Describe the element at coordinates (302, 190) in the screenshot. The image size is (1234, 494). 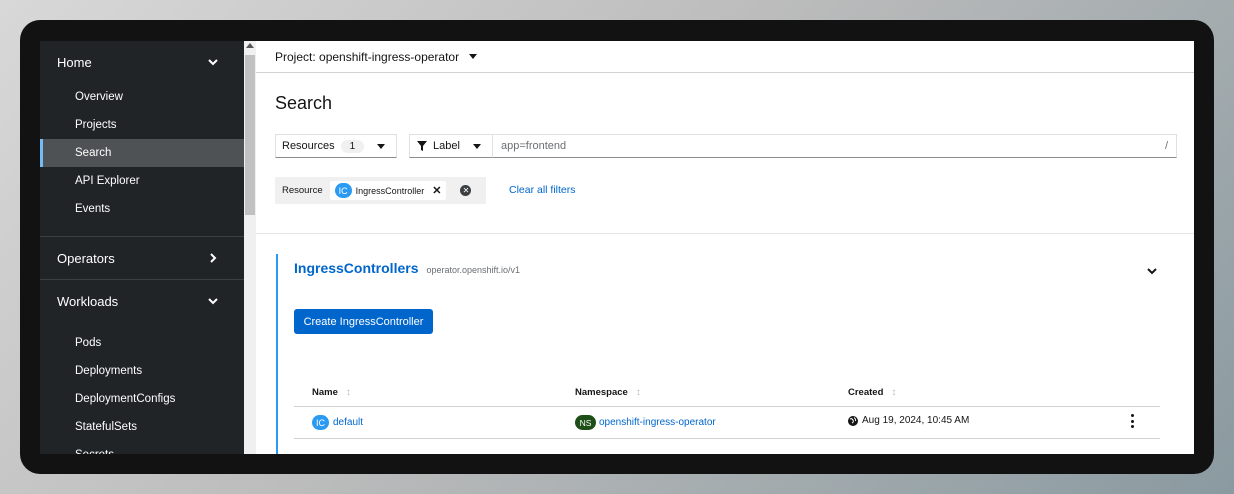
I see `chip-group-label: Resource` at that location.